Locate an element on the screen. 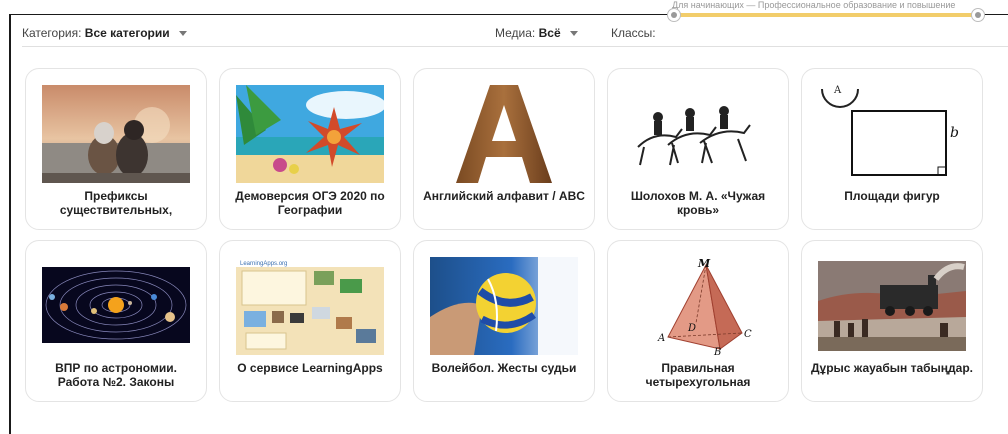  app-card: M A B C D Правильная четырехугольная is located at coordinates (698, 321).